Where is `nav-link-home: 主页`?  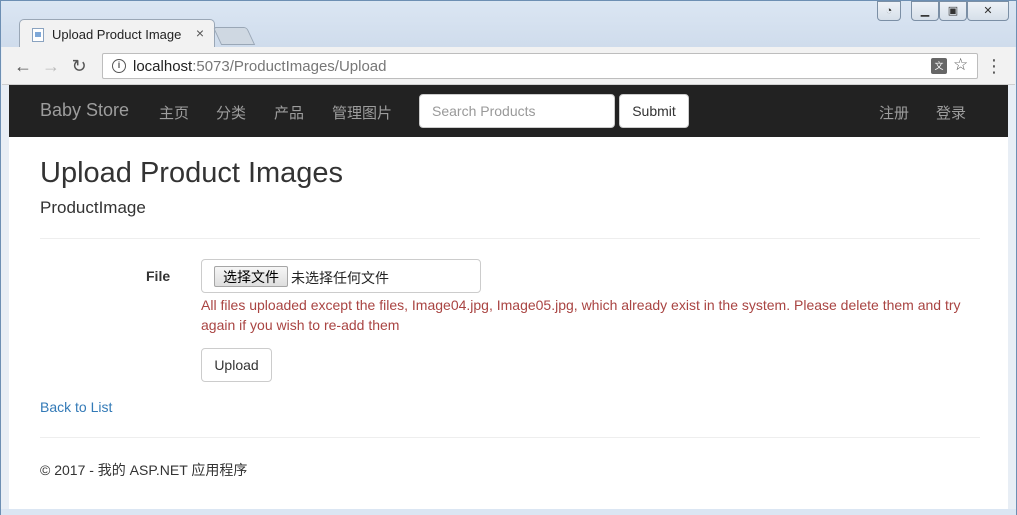 nav-link-home: 主页 is located at coordinates (174, 112).